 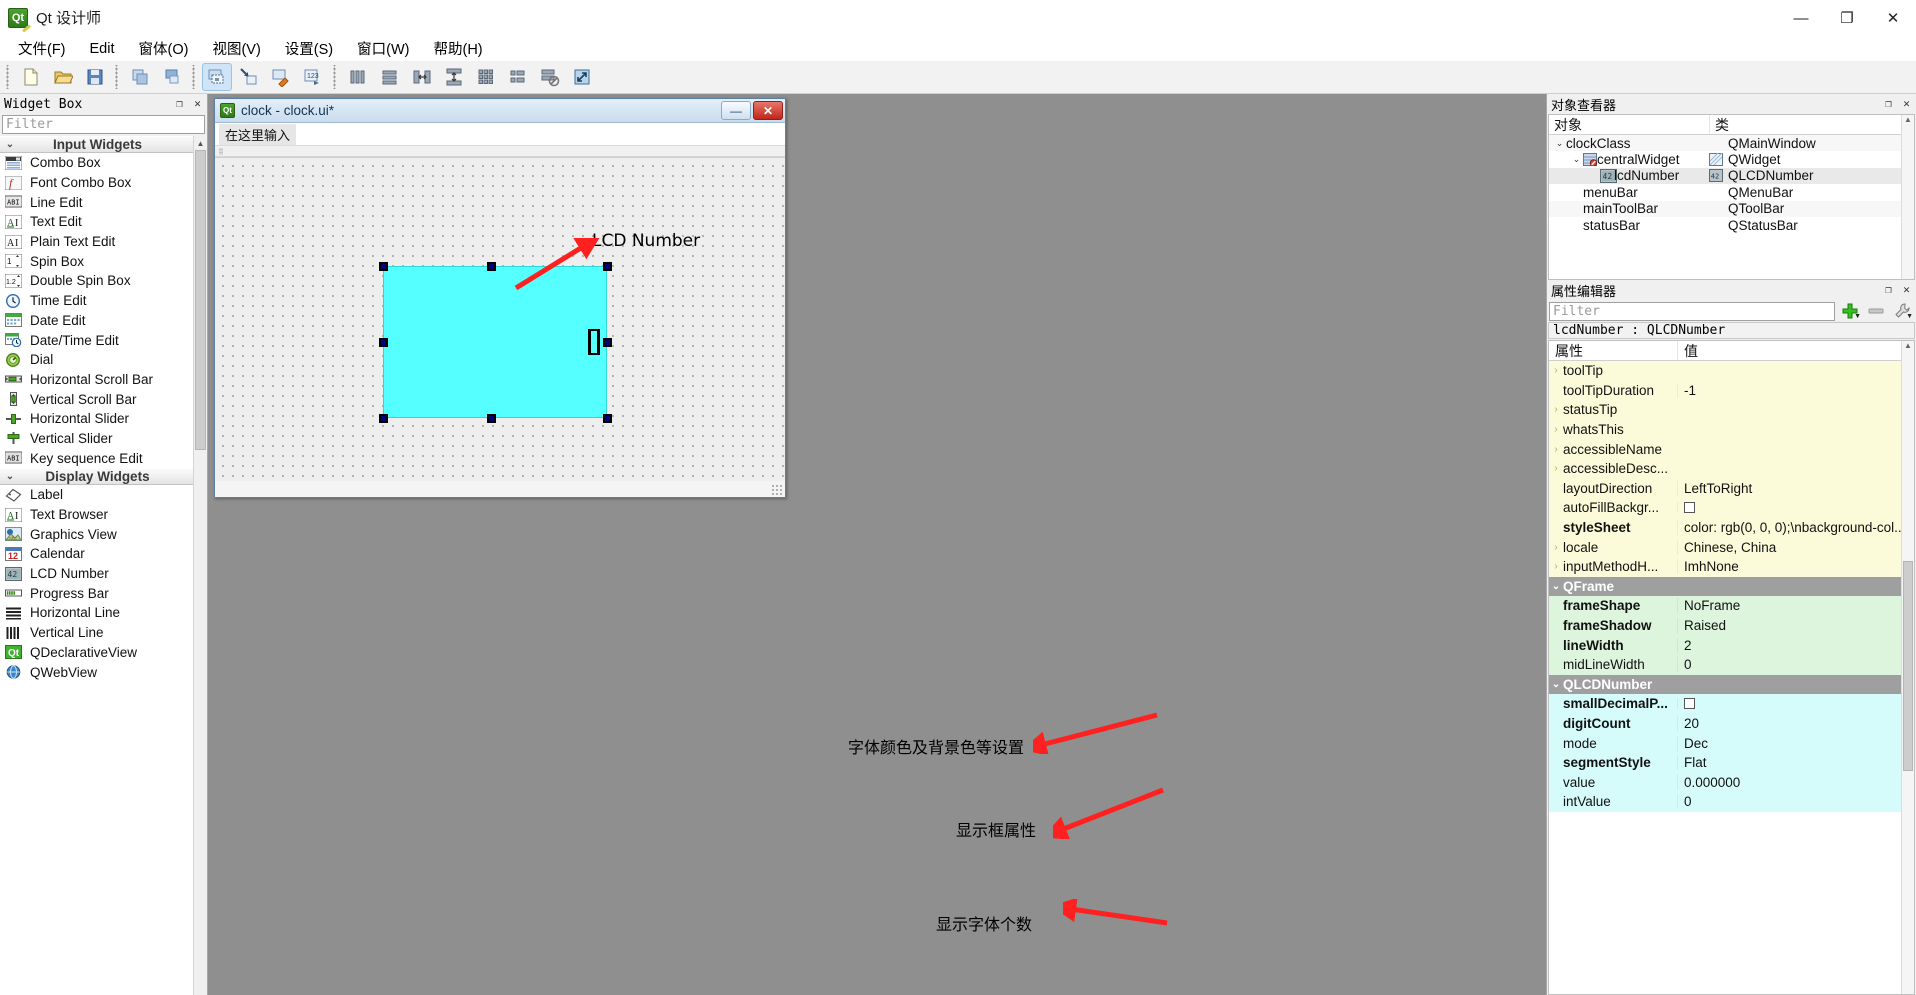 What do you see at coordinates (1731, 208) in the screenshot?
I see `object-row-mainToolBar: mainToolBar QToolBar` at bounding box center [1731, 208].